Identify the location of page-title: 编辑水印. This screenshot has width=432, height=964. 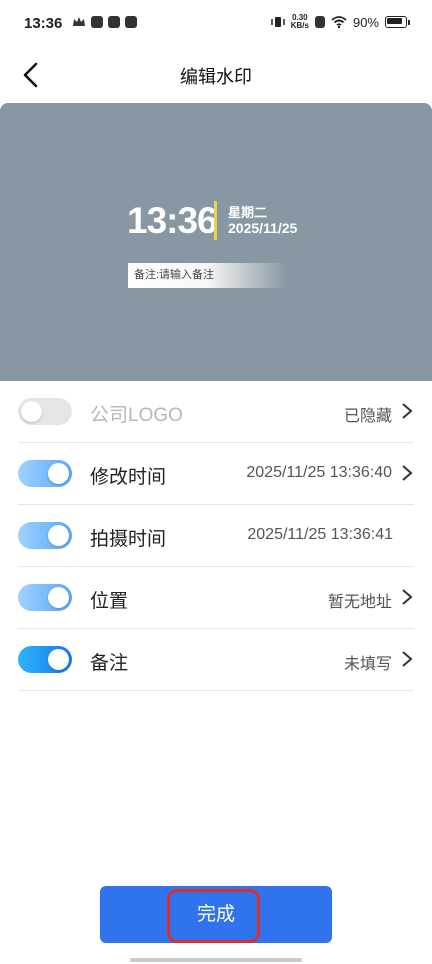
(216, 77).